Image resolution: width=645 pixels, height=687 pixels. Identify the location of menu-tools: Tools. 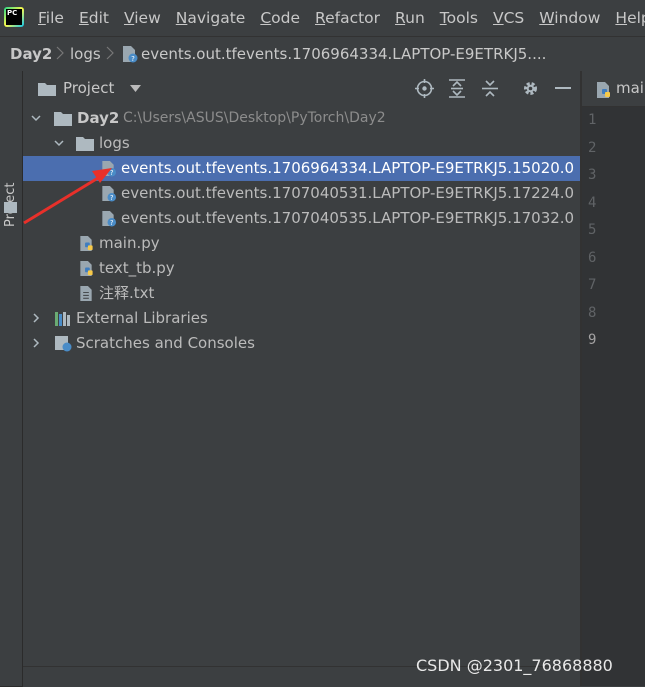
(459, 18).